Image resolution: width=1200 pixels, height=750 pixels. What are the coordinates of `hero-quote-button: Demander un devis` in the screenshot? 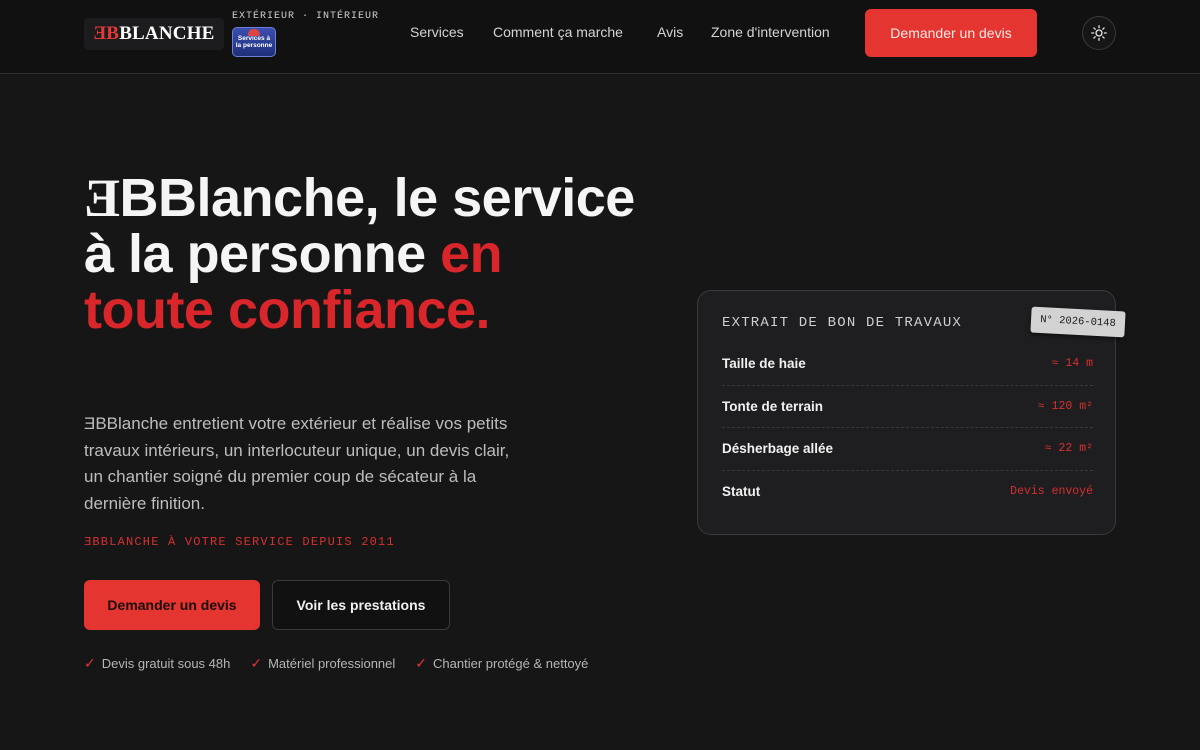 It's located at (172, 605).